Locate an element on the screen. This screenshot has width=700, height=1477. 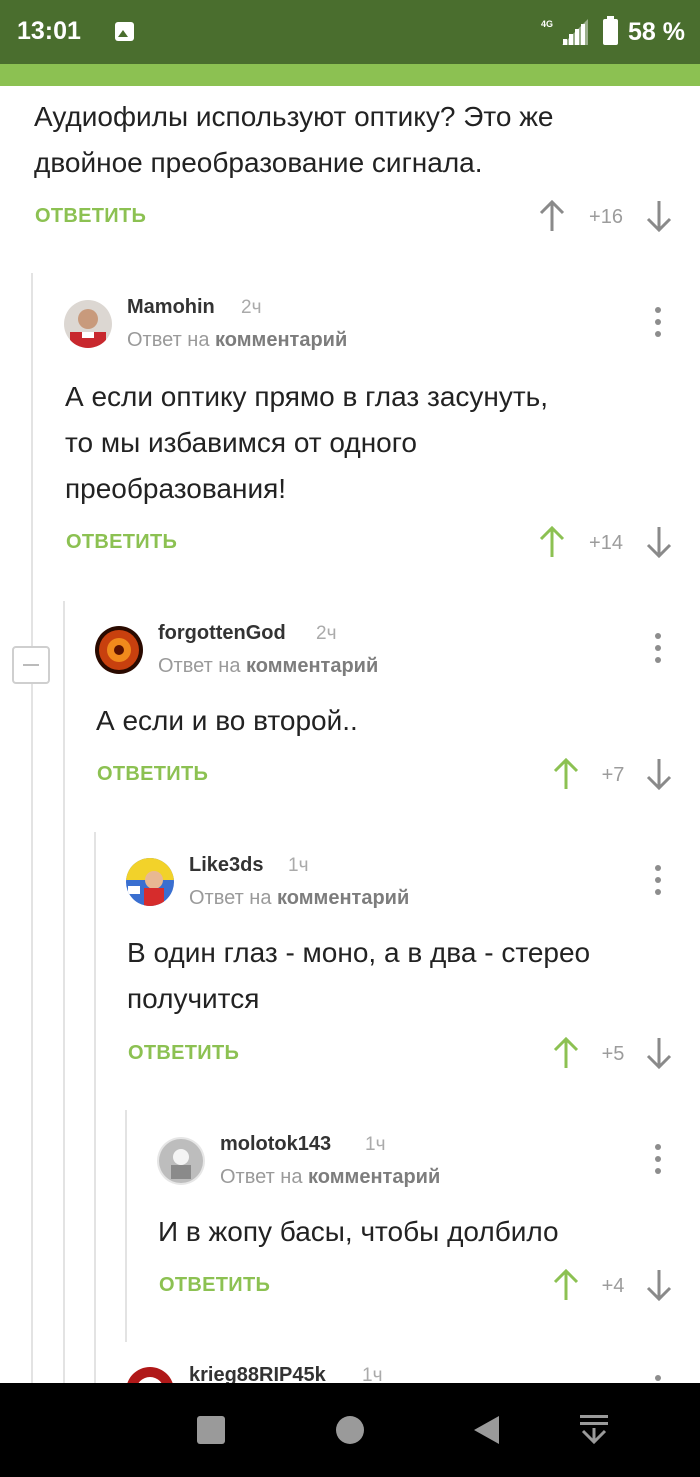
collapse-icon is located at coordinates (31, 665).